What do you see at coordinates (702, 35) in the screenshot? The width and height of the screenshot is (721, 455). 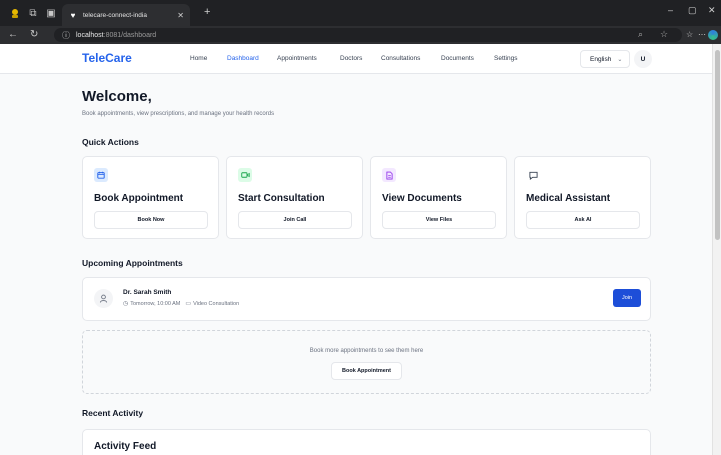 I see `more-menu-icon: ⋯` at bounding box center [702, 35].